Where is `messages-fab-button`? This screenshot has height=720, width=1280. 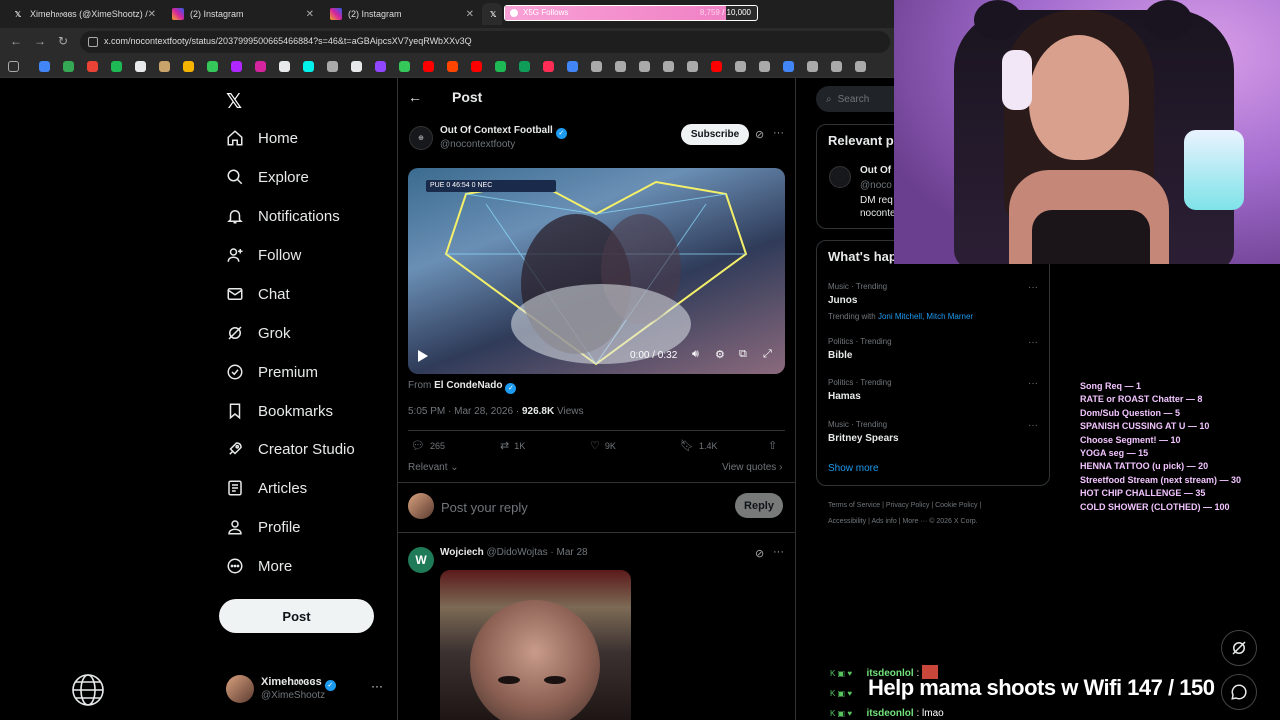
messages-fab-button is located at coordinates (1239, 692).